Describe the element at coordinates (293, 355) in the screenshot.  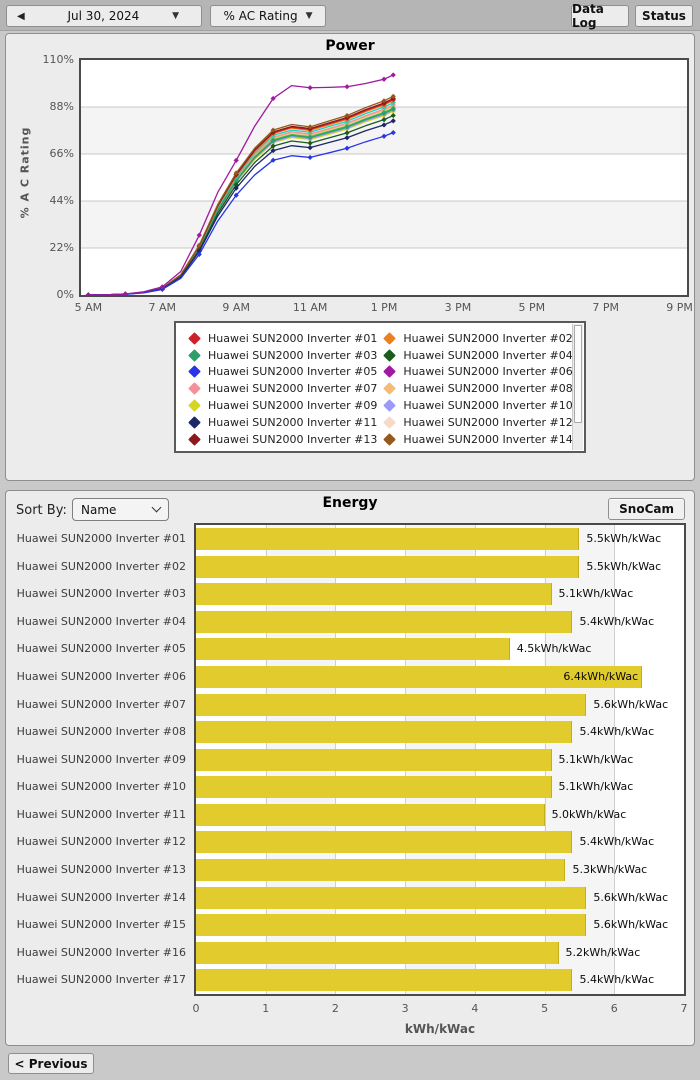
I see `legend-label: Huawei SUN2000 Inverter #03` at that location.